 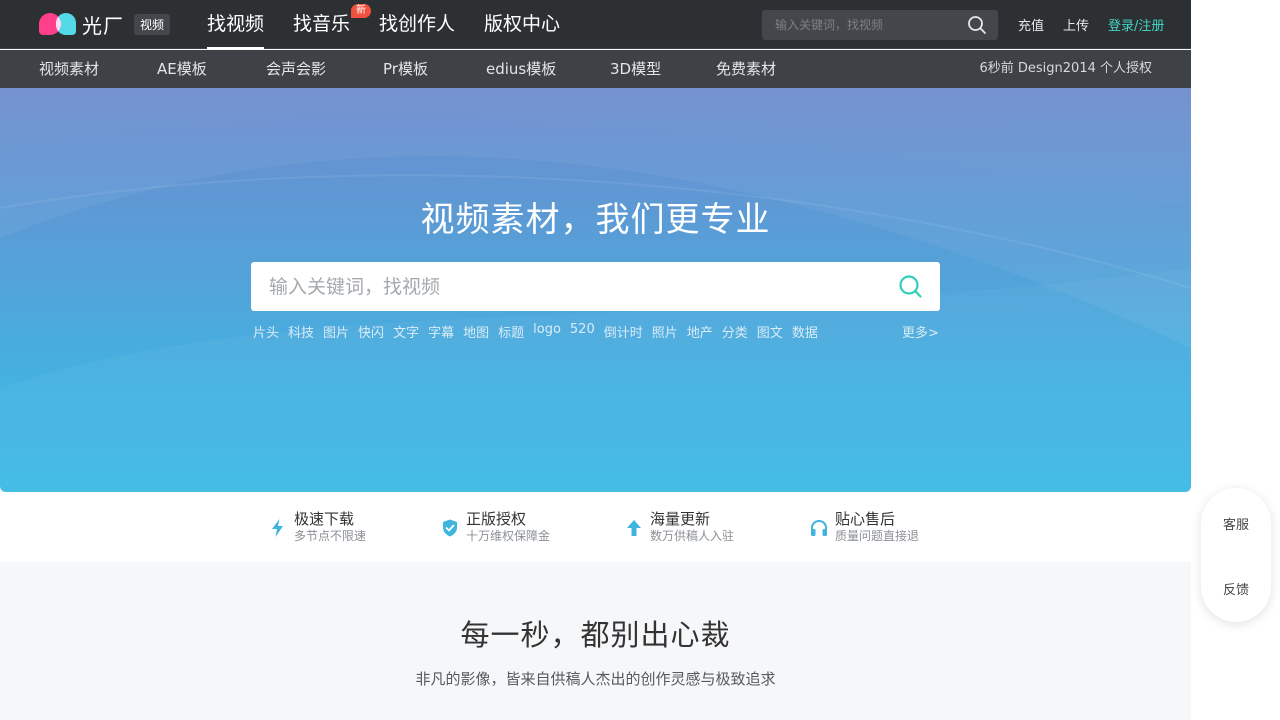 I want to click on feature-subtitle: 数万供稿人入驻, so click(x=692, y=536).